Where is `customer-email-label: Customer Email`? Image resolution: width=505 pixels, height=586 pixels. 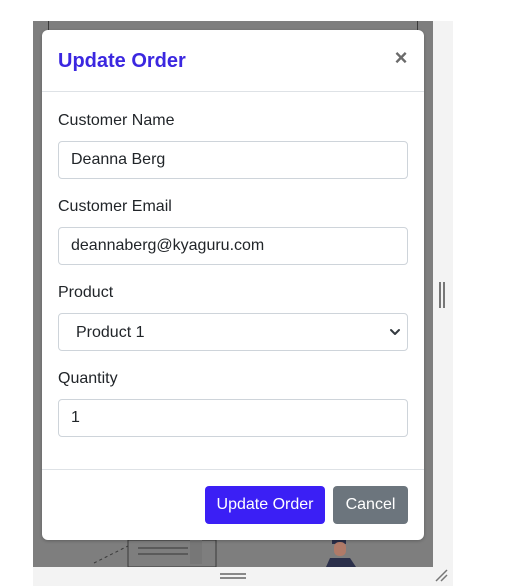 customer-email-label: Customer Email is located at coordinates (115, 206).